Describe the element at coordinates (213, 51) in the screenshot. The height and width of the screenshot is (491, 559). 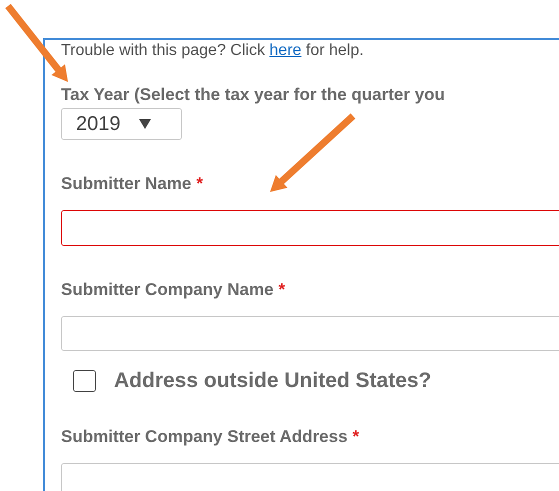
I see `help-text: Trouble with this page? Click here for help.` at that location.